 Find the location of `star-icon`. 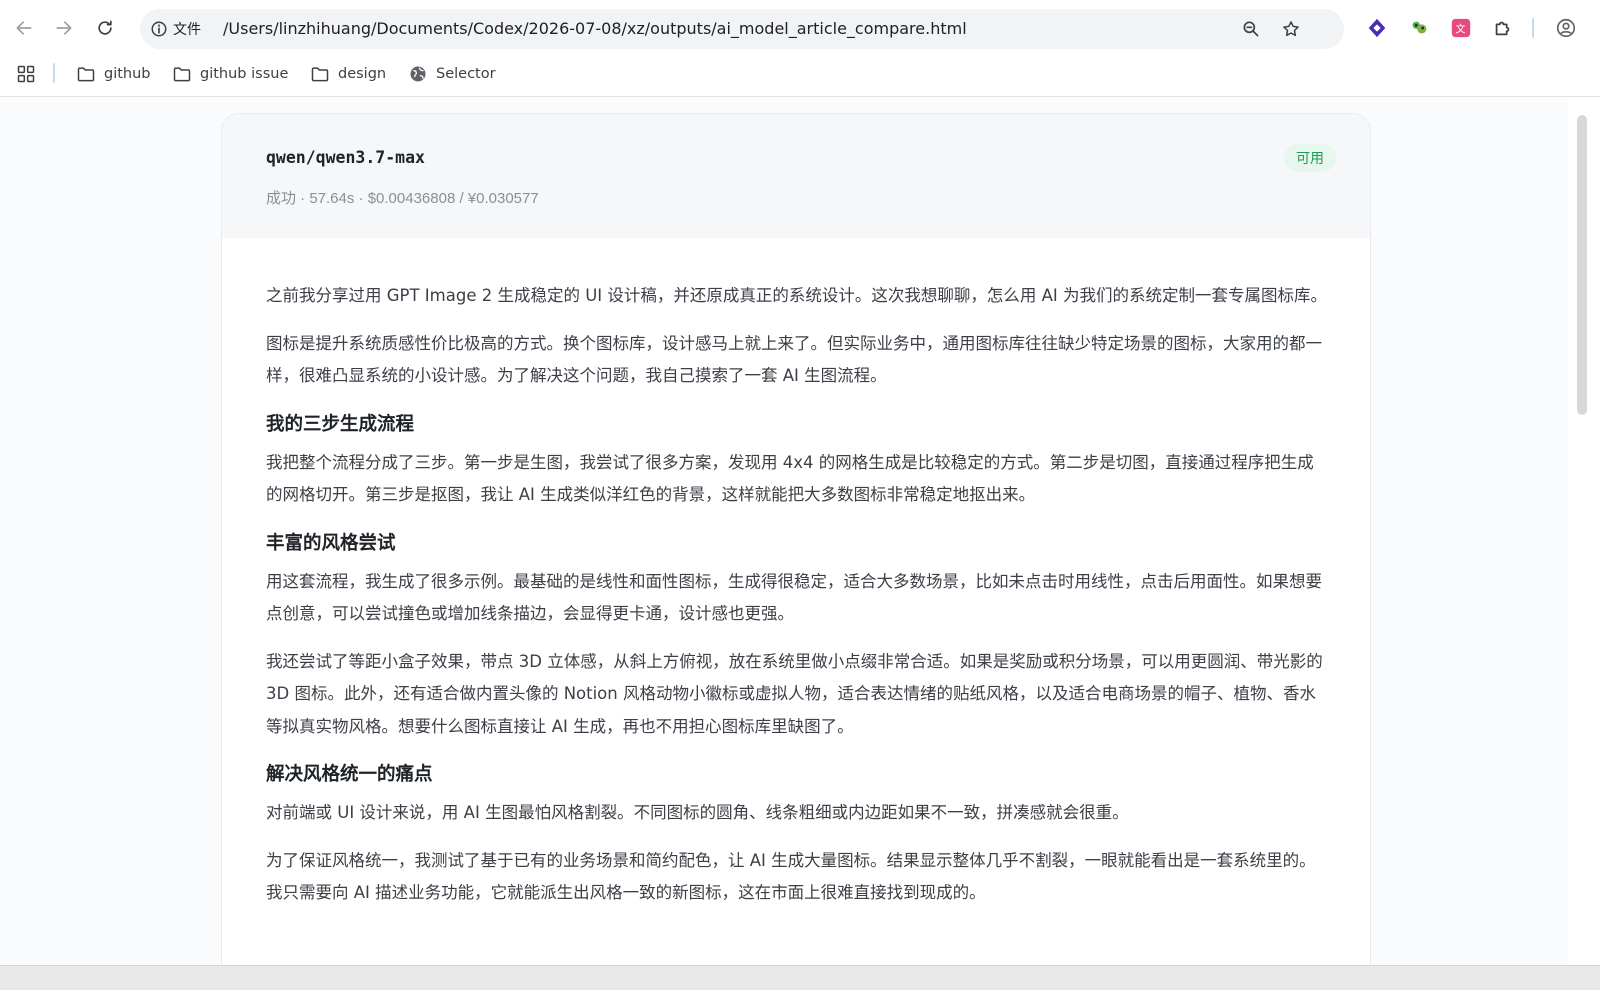

star-icon is located at coordinates (1291, 29).